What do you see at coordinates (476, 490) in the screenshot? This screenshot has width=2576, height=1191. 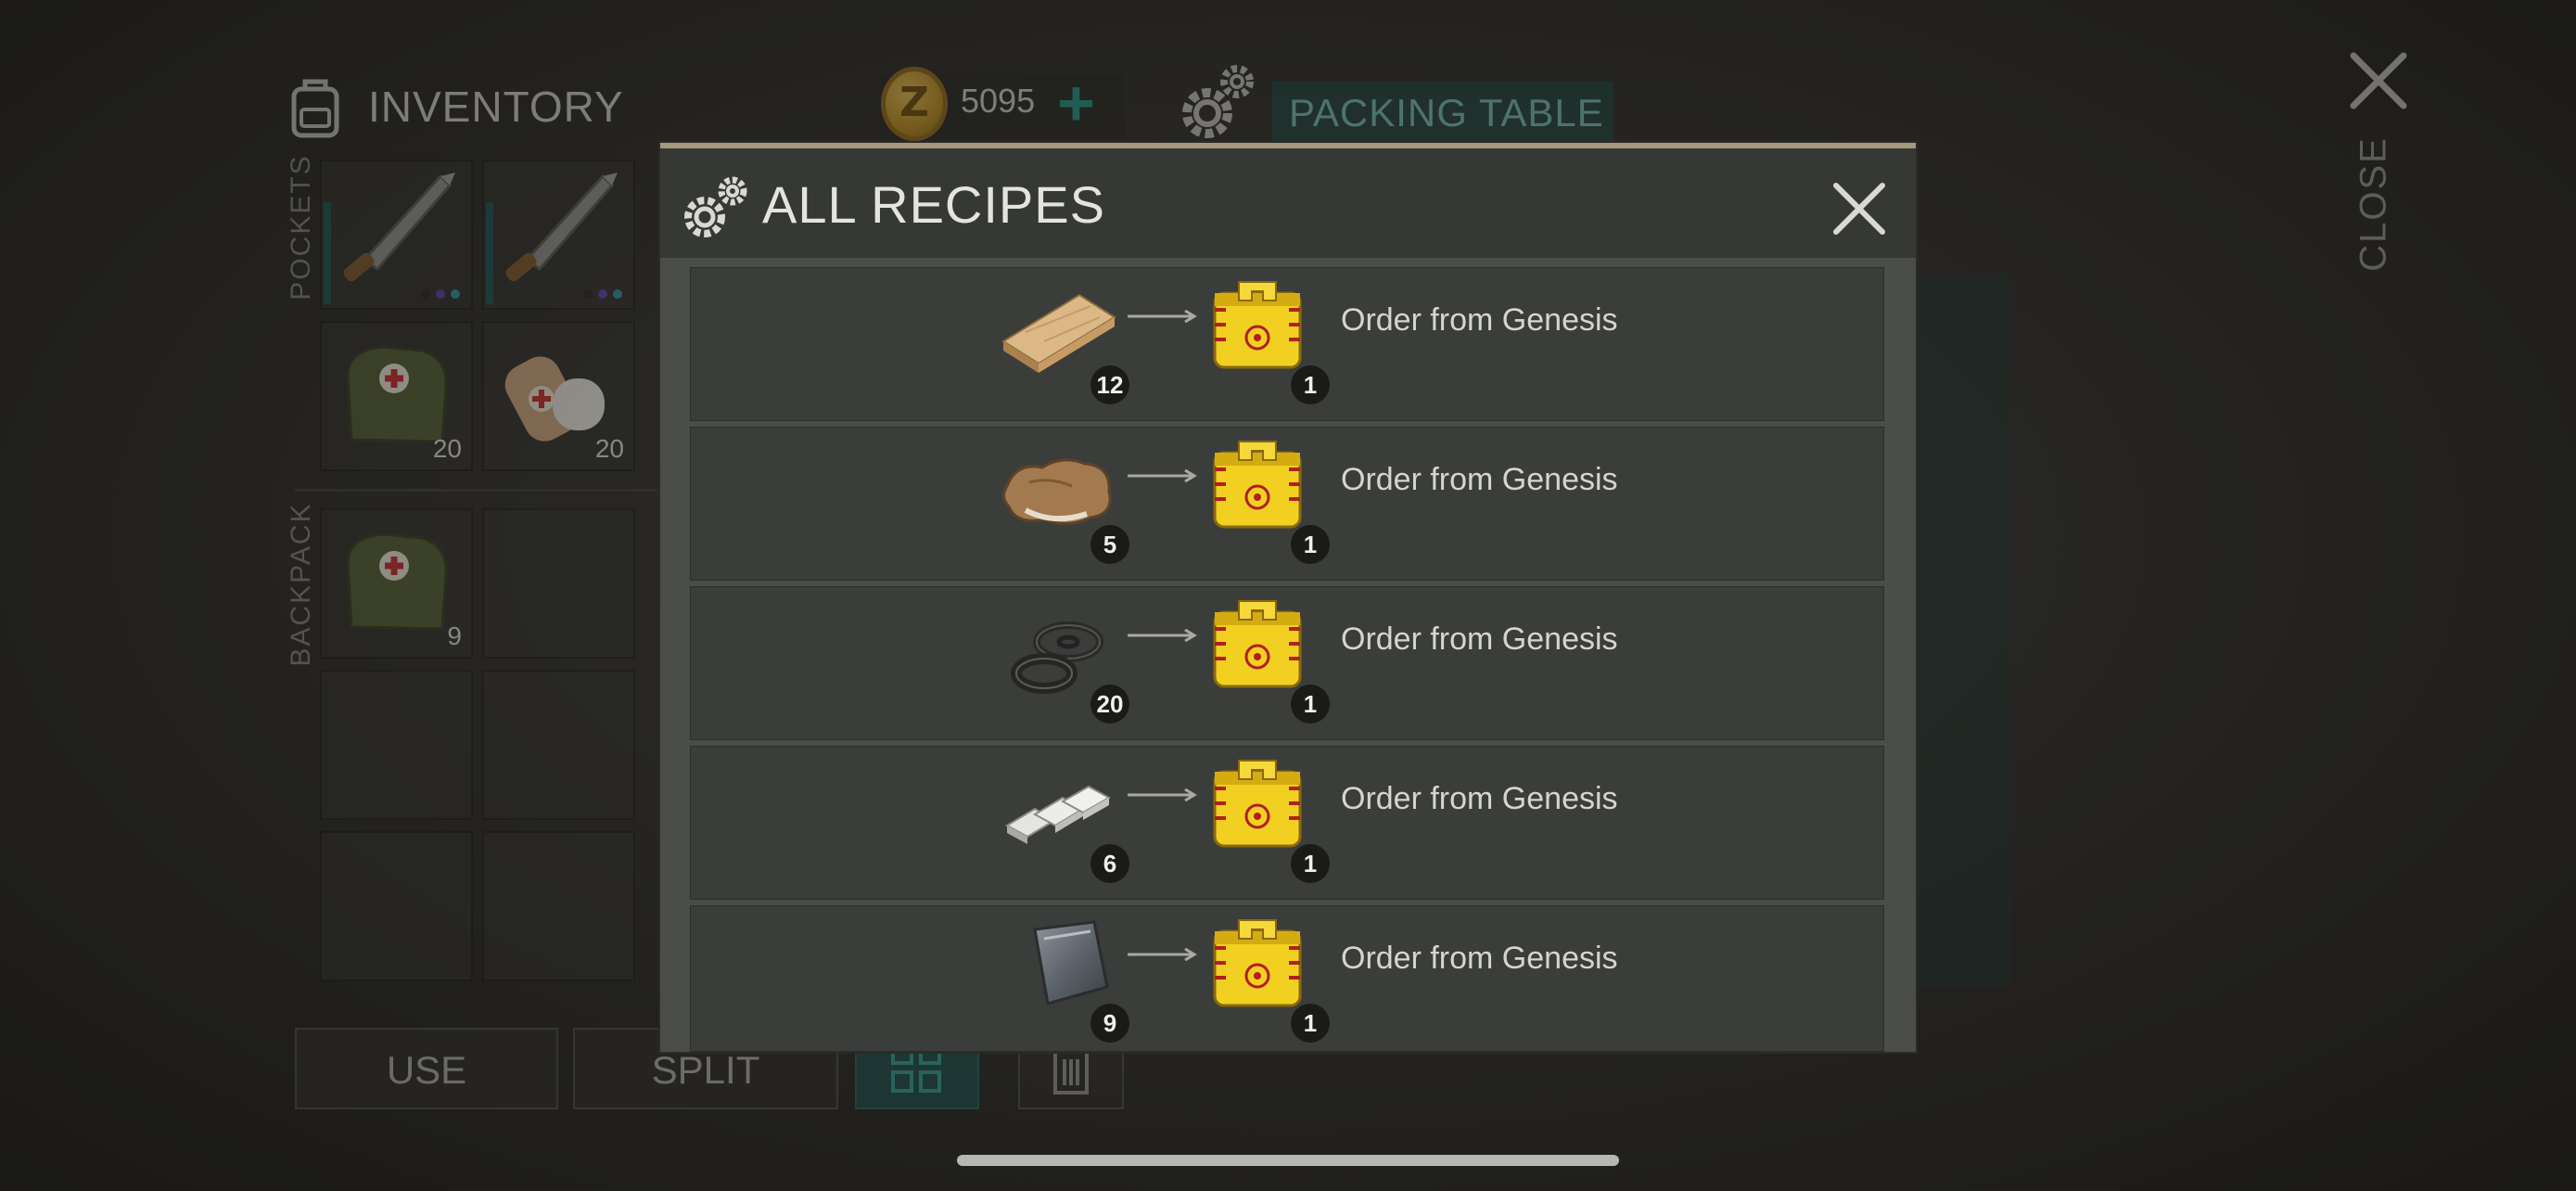 I see `section-divider` at bounding box center [476, 490].